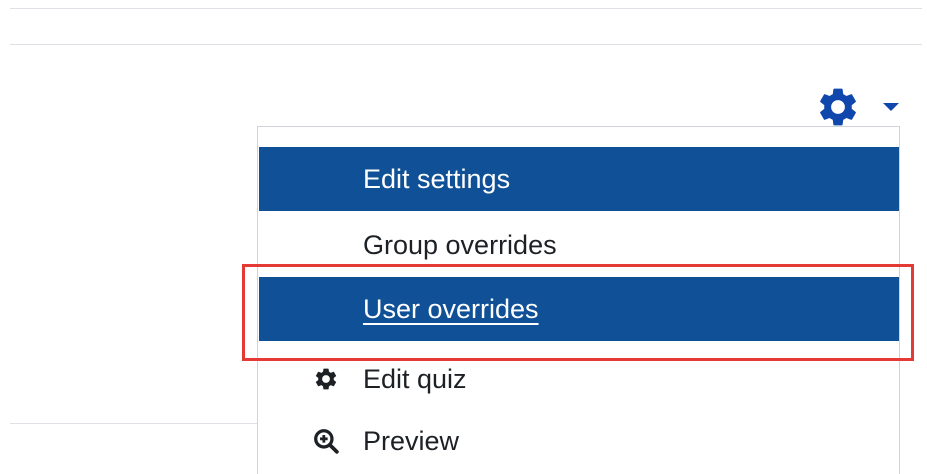 This screenshot has height=474, width=927. What do you see at coordinates (579, 179) in the screenshot?
I see `menu-item-edit-settings: Edit settings` at bounding box center [579, 179].